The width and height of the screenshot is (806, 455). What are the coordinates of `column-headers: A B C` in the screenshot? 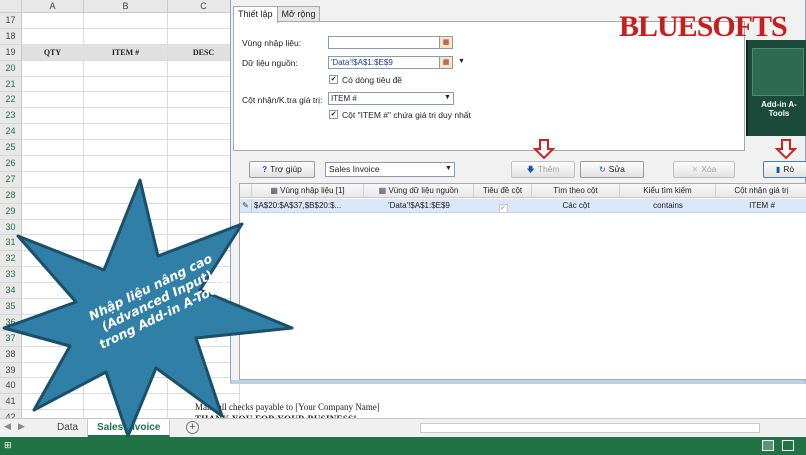 It's located at (120, 6).